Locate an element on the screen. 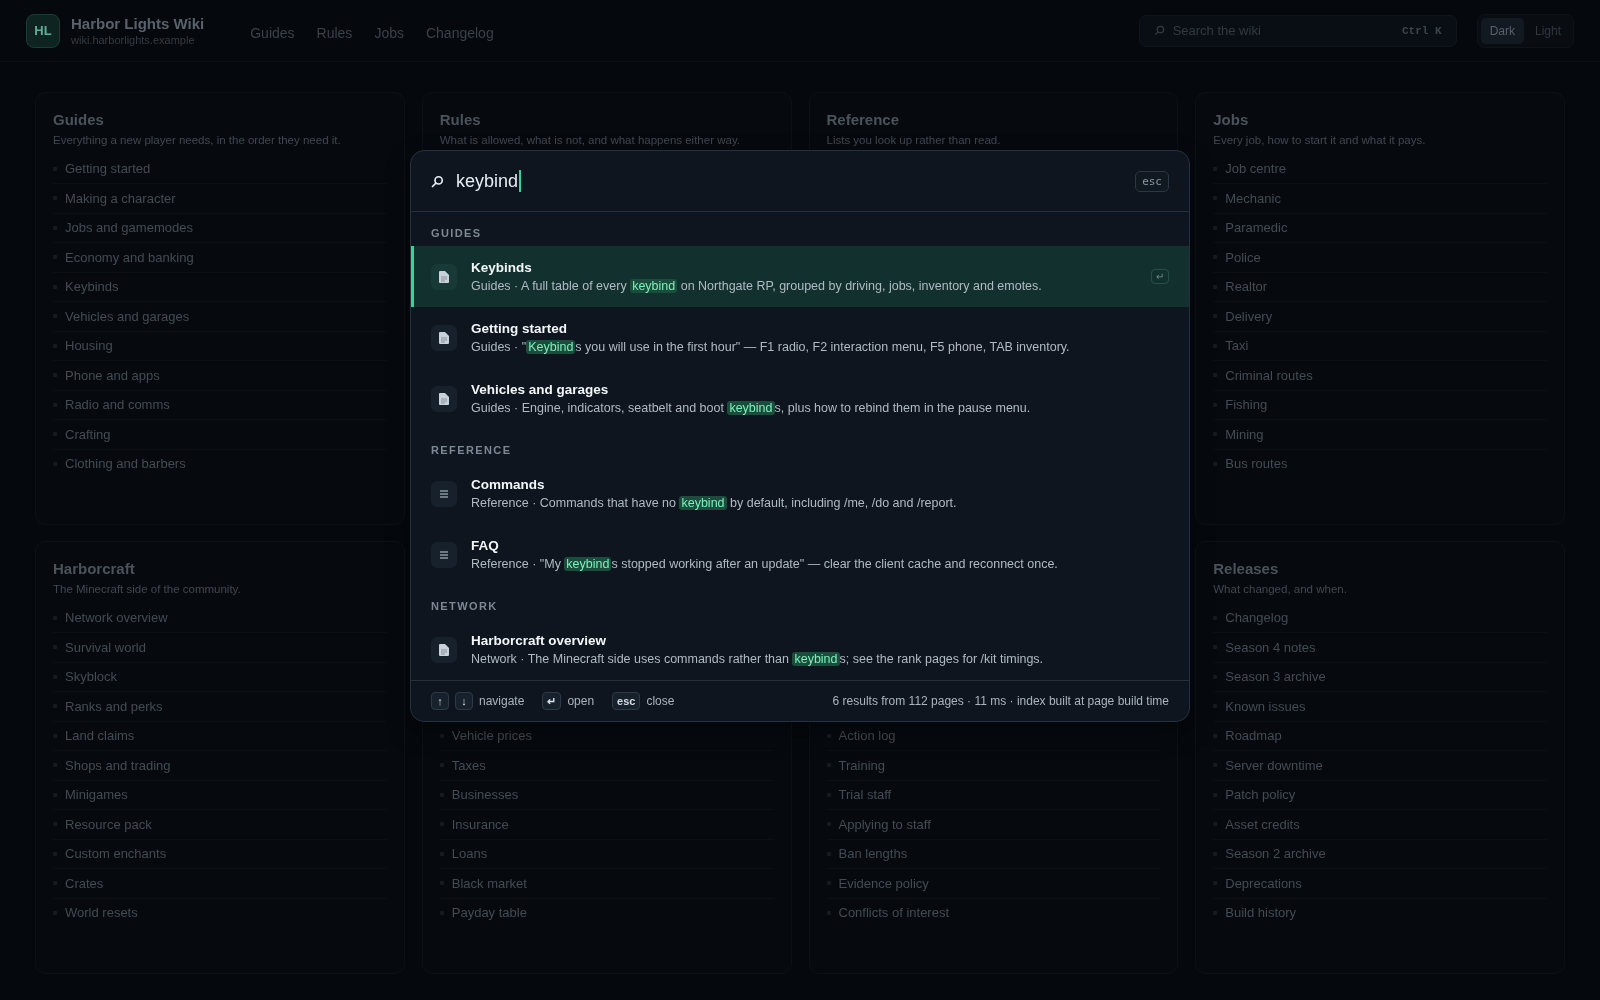  result-title: Getting started is located at coordinates (519, 328).